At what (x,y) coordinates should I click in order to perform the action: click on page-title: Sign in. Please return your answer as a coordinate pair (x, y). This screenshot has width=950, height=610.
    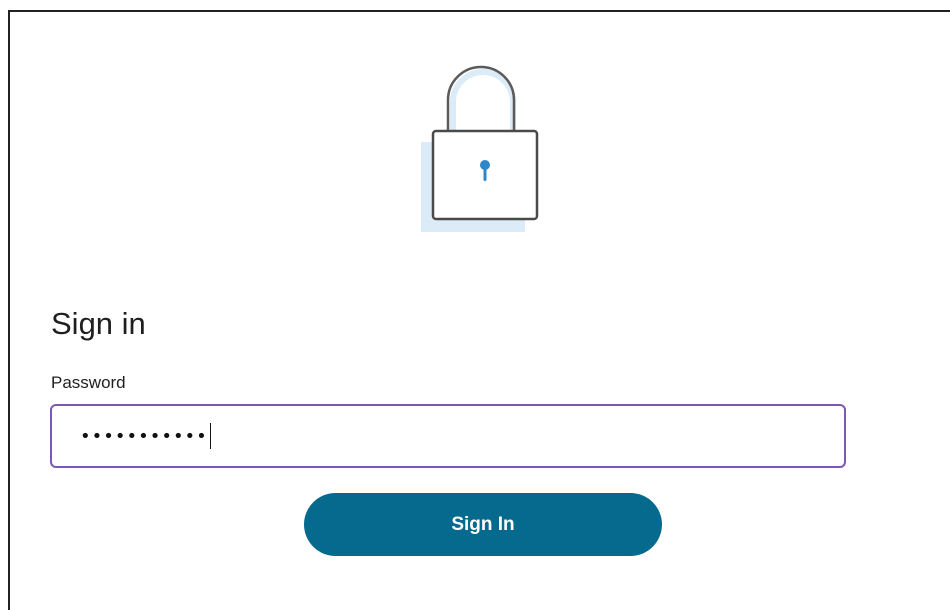
    Looking at the image, I should click on (98, 323).